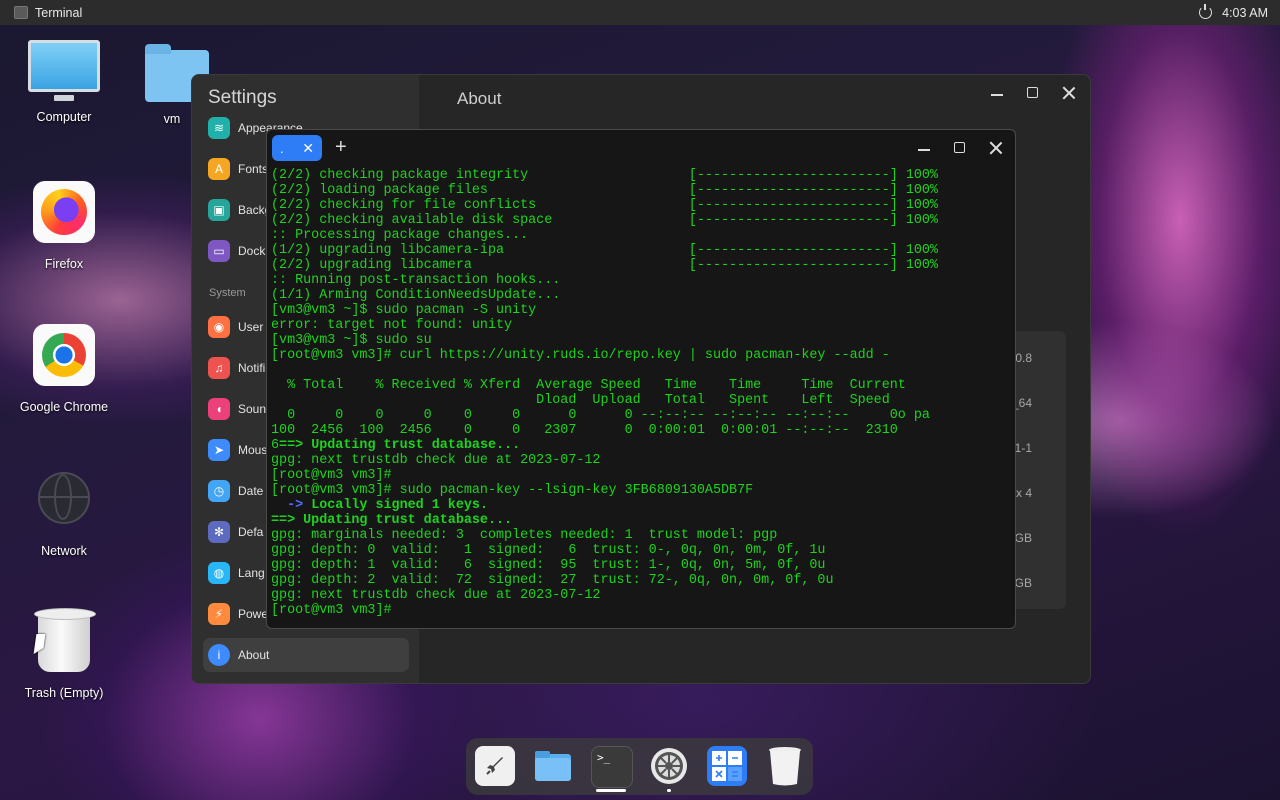  Describe the element at coordinates (252, 251) in the screenshot. I see `sidebar-item-label: Dock` at that location.